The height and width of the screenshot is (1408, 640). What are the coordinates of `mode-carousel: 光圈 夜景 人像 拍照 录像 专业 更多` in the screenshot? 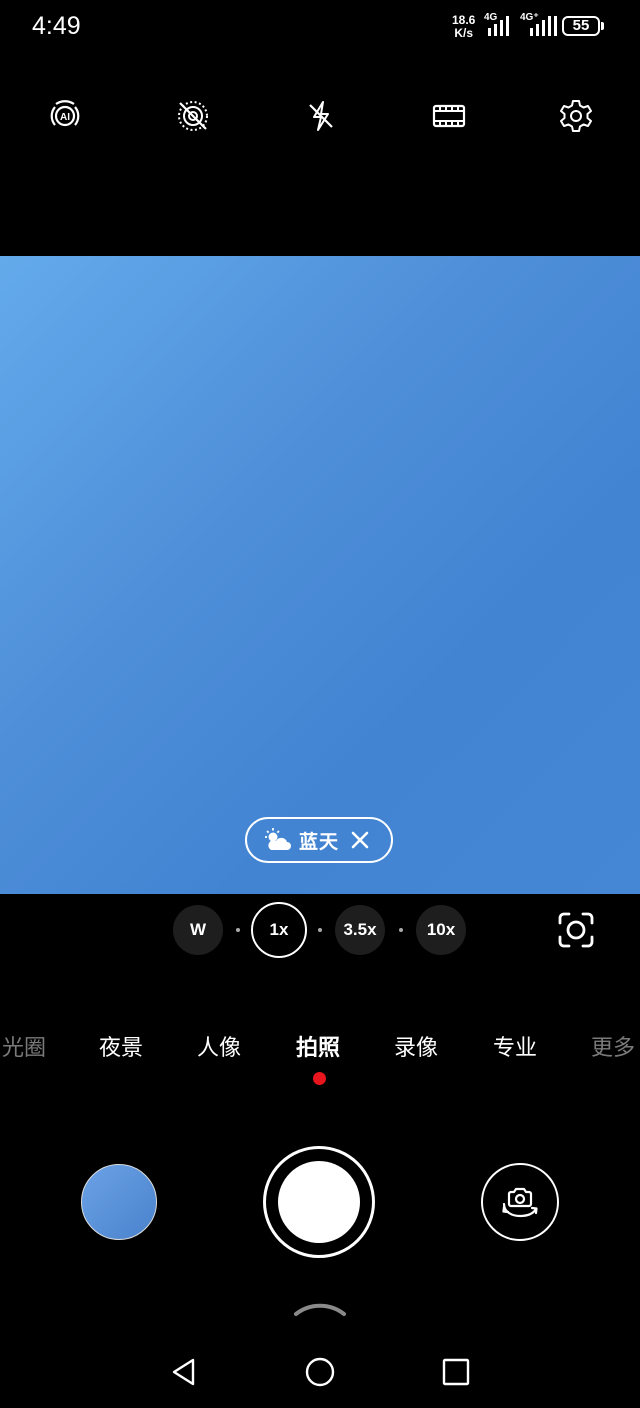 It's located at (320, 1047).